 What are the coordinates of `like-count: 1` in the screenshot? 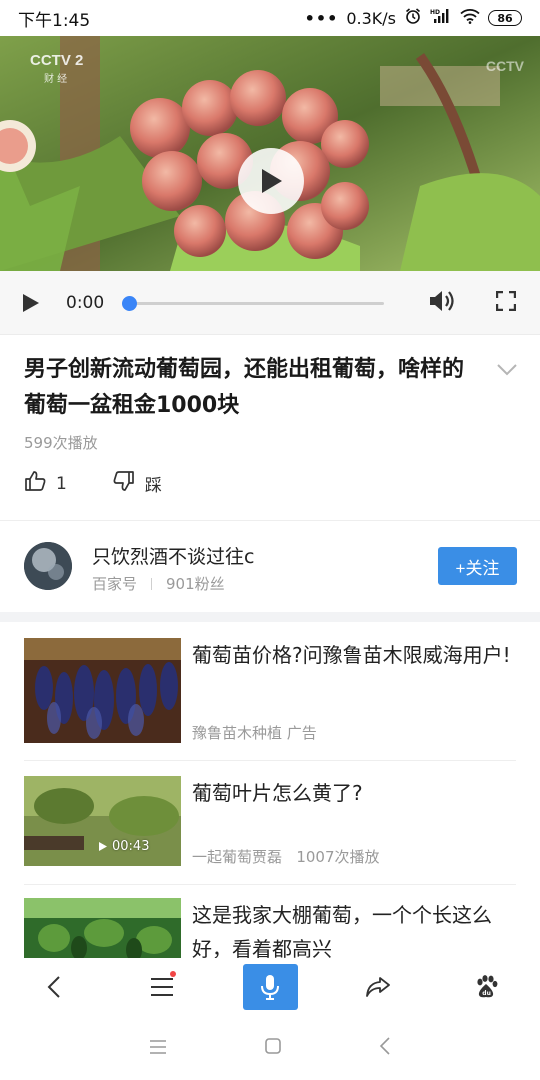 It's located at (61, 483).